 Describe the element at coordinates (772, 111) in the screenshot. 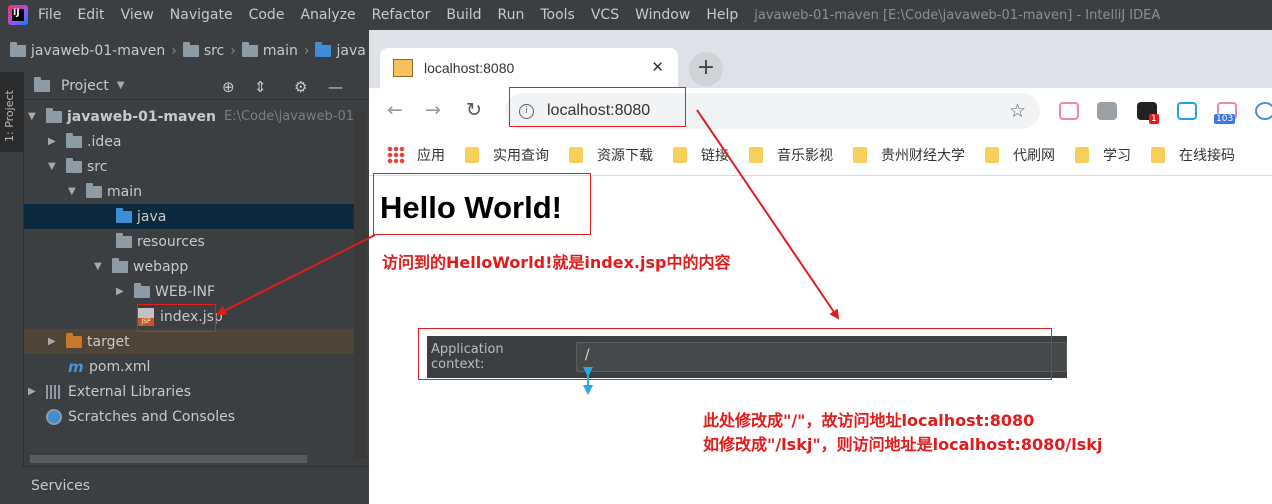

I see `address-bar: i localhost:8080 ☆` at that location.